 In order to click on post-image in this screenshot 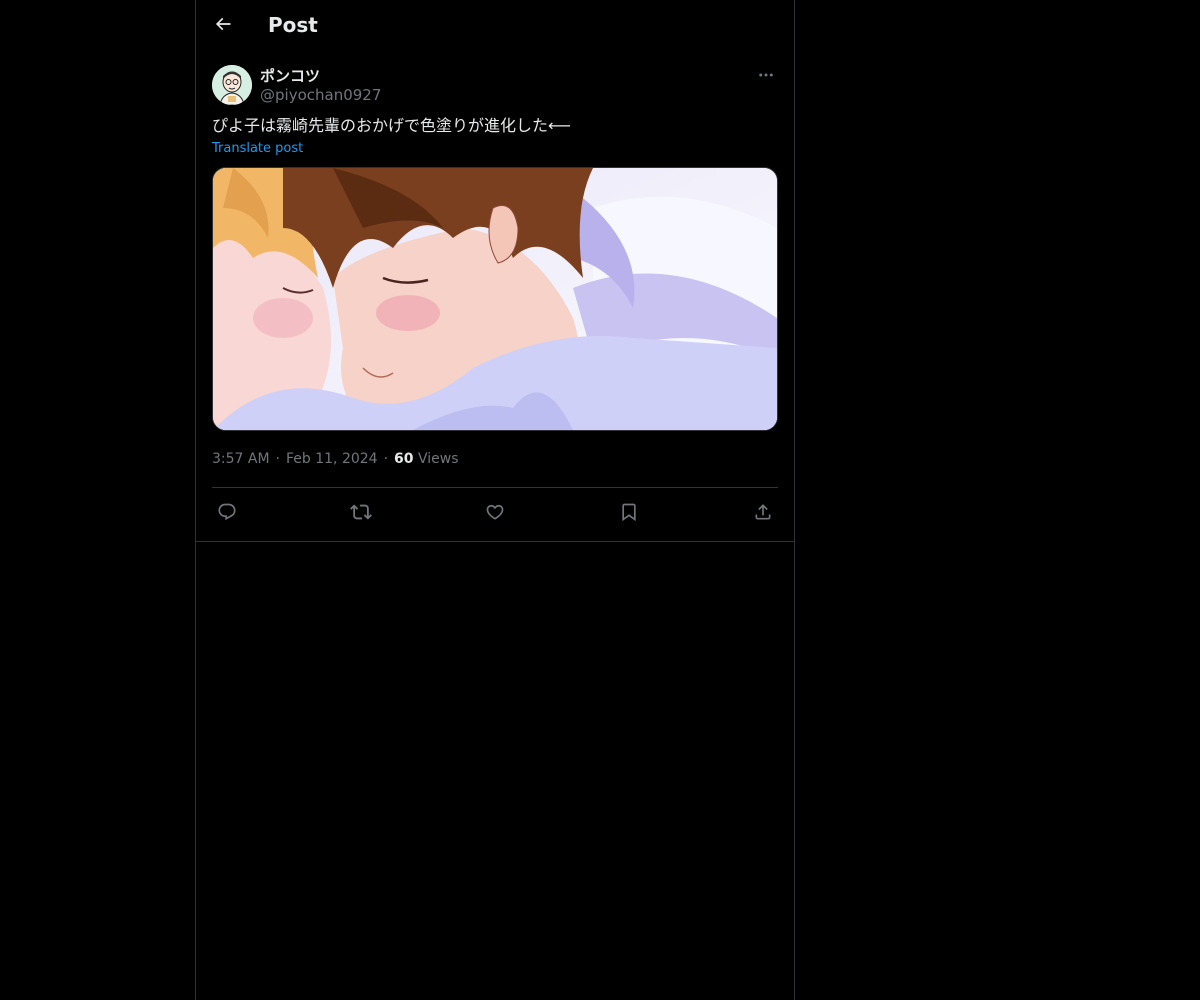, I will do `click(495, 299)`.